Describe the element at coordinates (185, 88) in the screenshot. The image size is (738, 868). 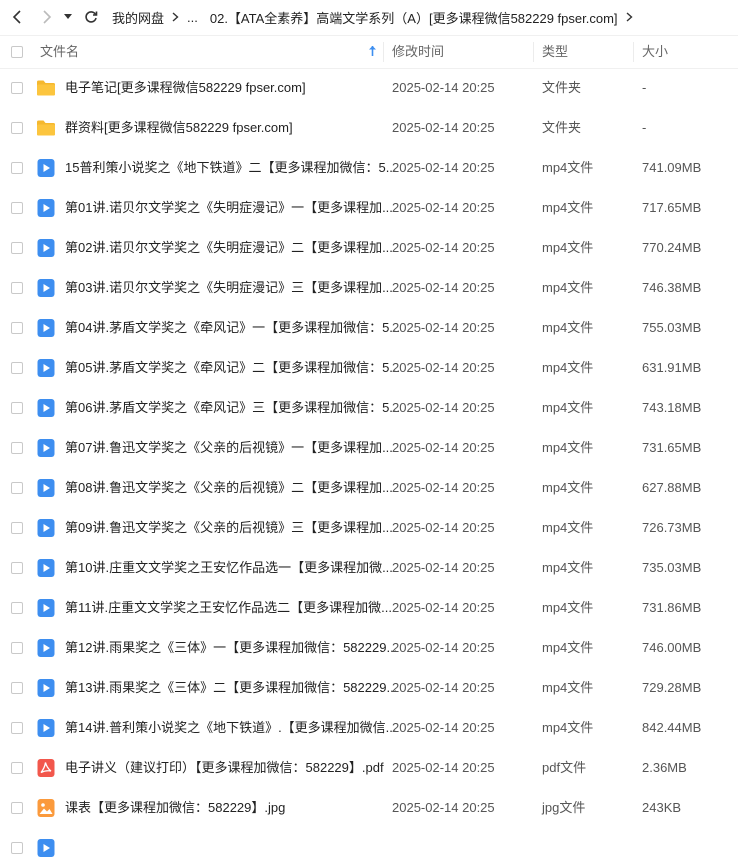
I see `file-name: 电子笔记[更多课程微信582229 fpser.com]` at that location.